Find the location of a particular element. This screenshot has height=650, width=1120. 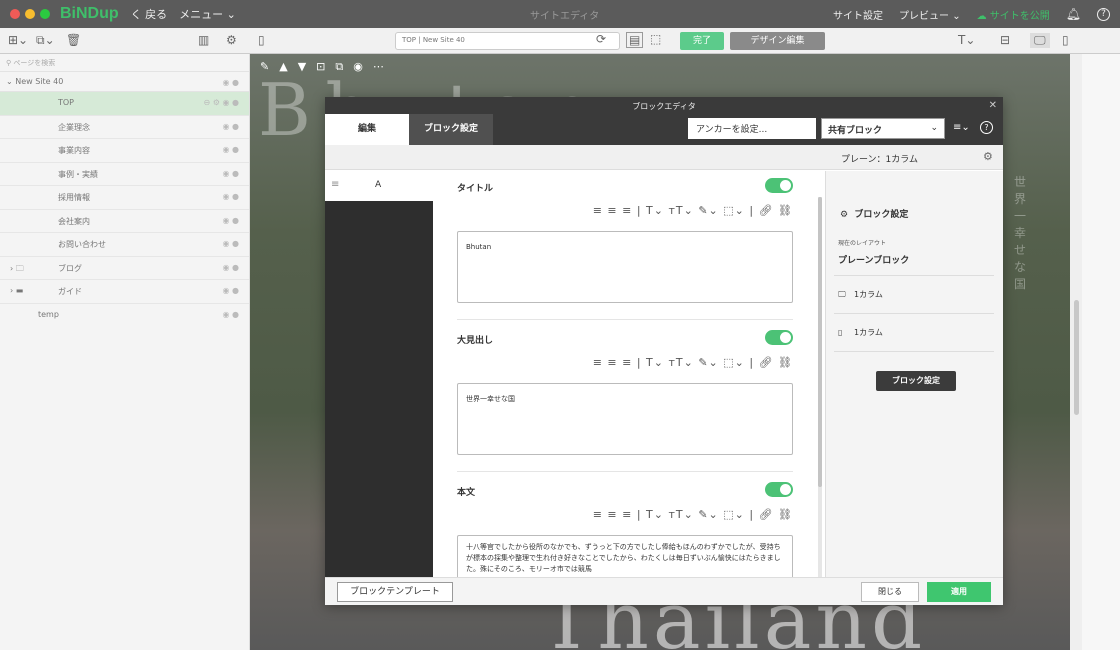

add-page-icon: ⊞⌄ is located at coordinates (18, 40).